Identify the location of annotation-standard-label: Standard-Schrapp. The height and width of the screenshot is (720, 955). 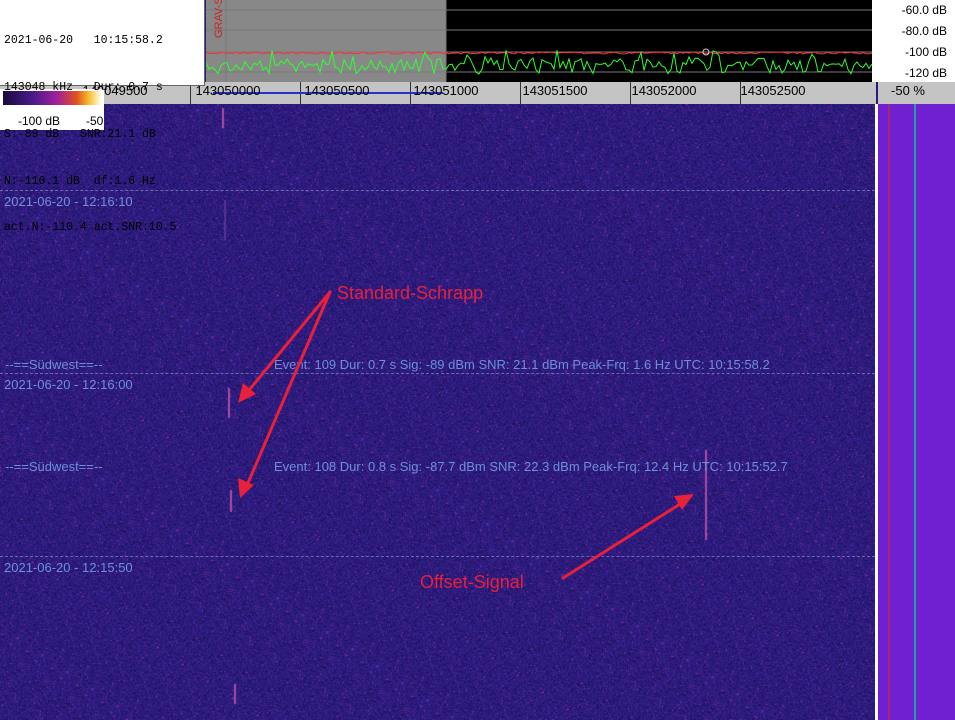
(410, 293).